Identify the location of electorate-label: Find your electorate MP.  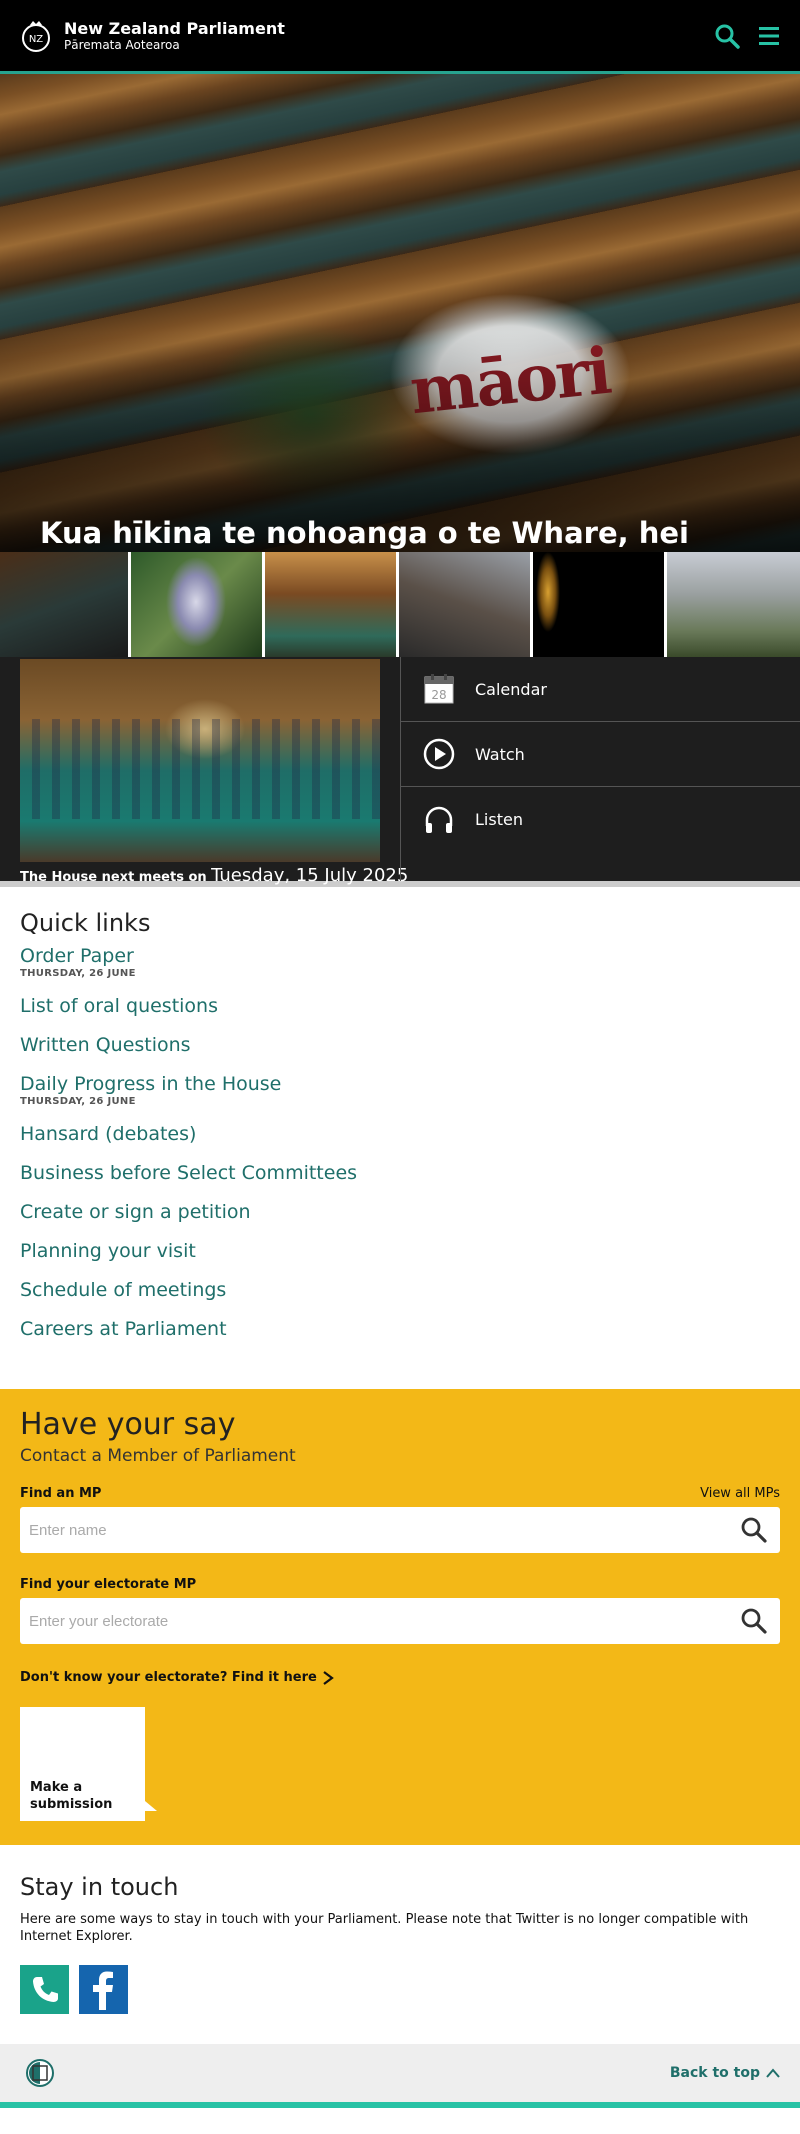
(108, 1584).